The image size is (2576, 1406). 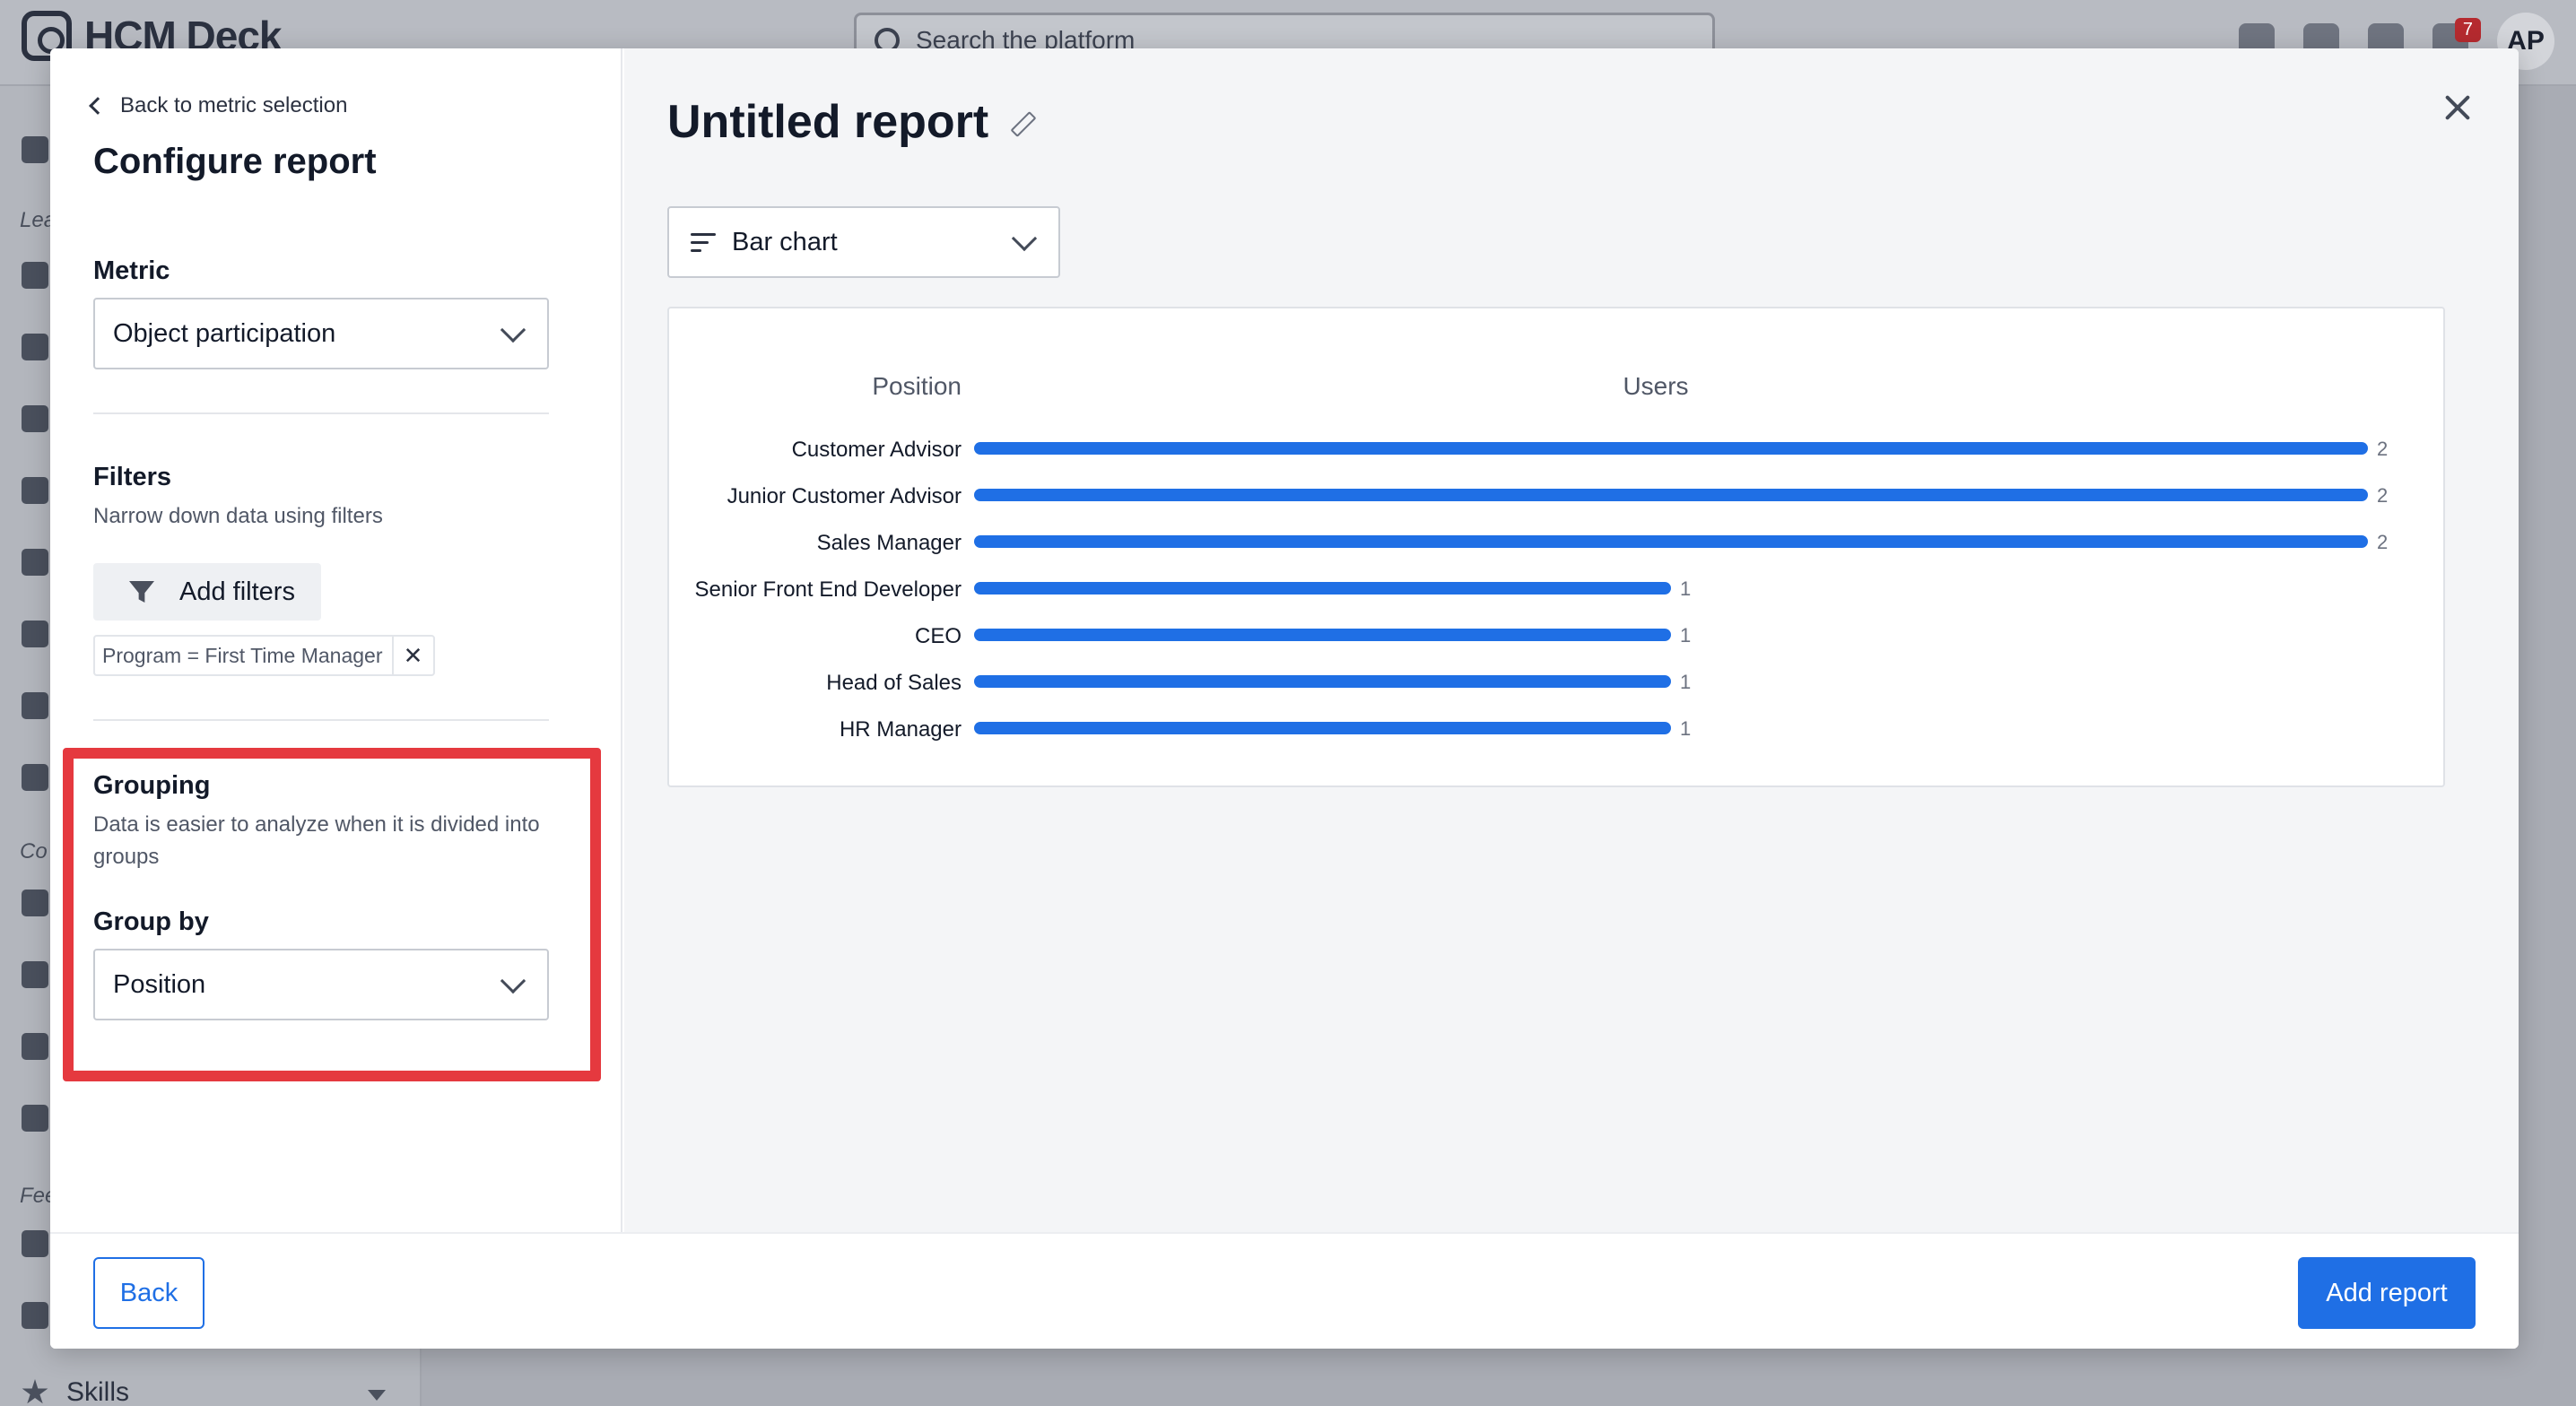 I want to click on edit-pencil-icon, so click(x=1018, y=121).